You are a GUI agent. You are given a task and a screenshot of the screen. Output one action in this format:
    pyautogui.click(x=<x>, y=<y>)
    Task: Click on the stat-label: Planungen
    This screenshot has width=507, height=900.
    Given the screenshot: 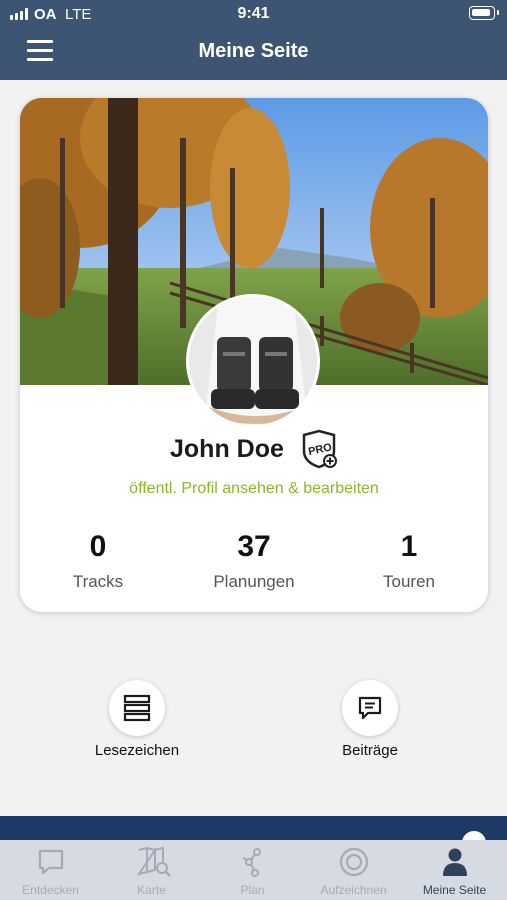 What is the action you would take?
    pyautogui.click(x=254, y=581)
    